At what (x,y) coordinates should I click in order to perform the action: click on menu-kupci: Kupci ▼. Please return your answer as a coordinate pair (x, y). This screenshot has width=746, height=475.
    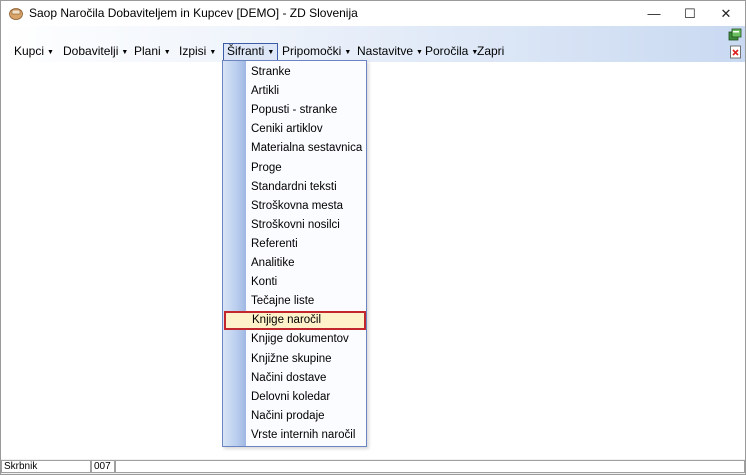
    Looking at the image, I should click on (34, 52).